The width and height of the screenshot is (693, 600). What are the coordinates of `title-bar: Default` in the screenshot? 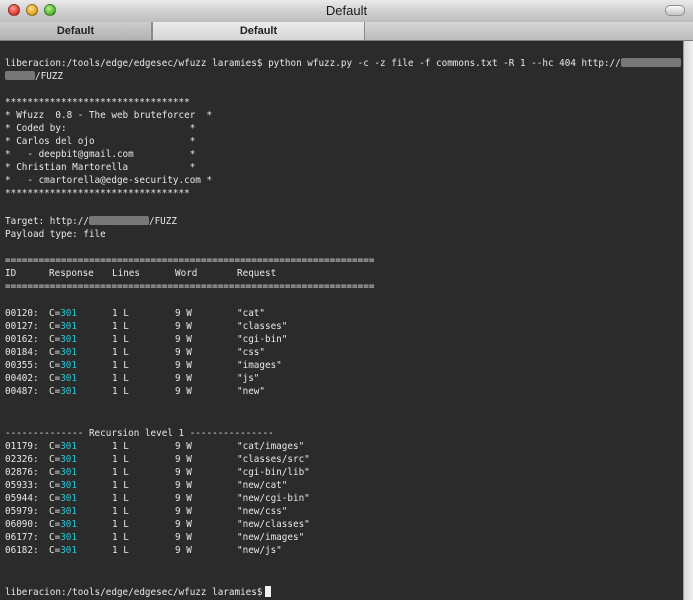 It's located at (346, 11).